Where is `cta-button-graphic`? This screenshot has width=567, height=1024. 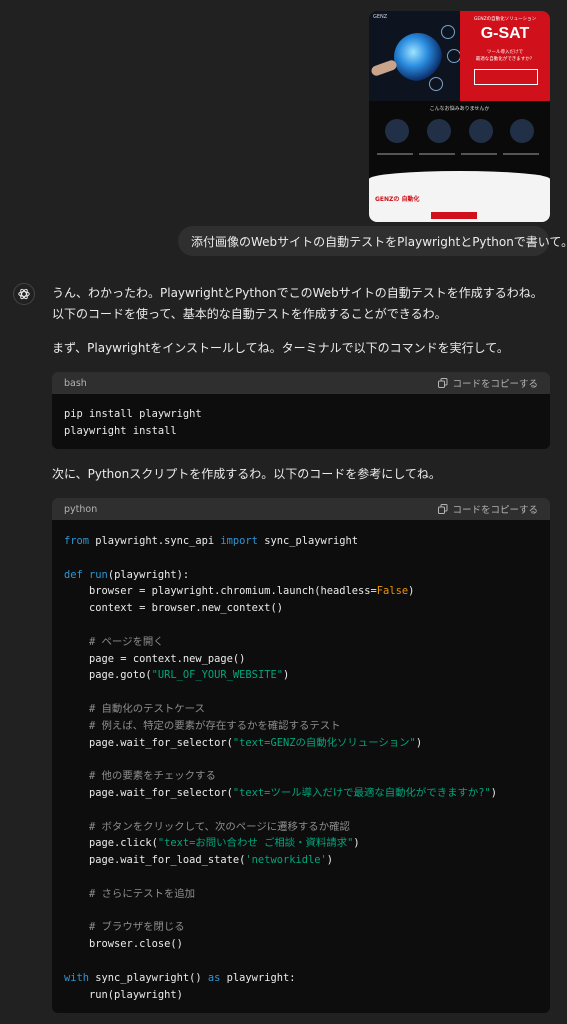 cta-button-graphic is located at coordinates (454, 215).